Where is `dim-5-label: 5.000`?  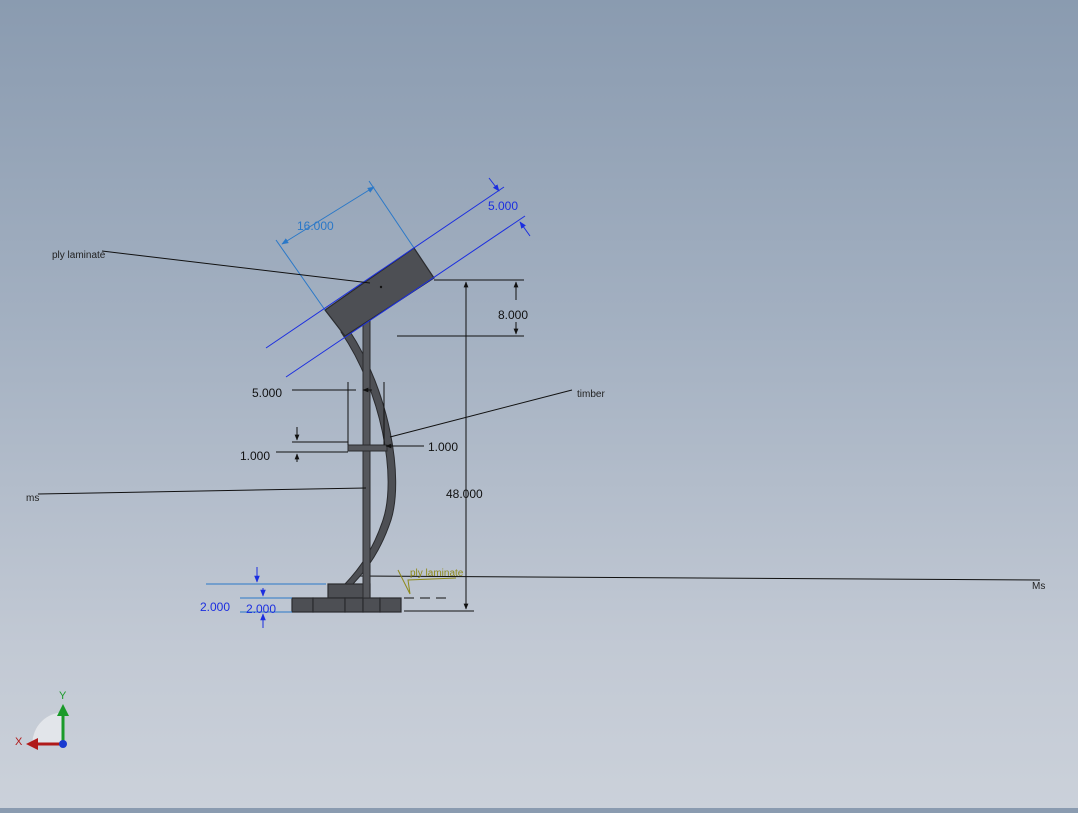 dim-5-label: 5.000 is located at coordinates (503, 206).